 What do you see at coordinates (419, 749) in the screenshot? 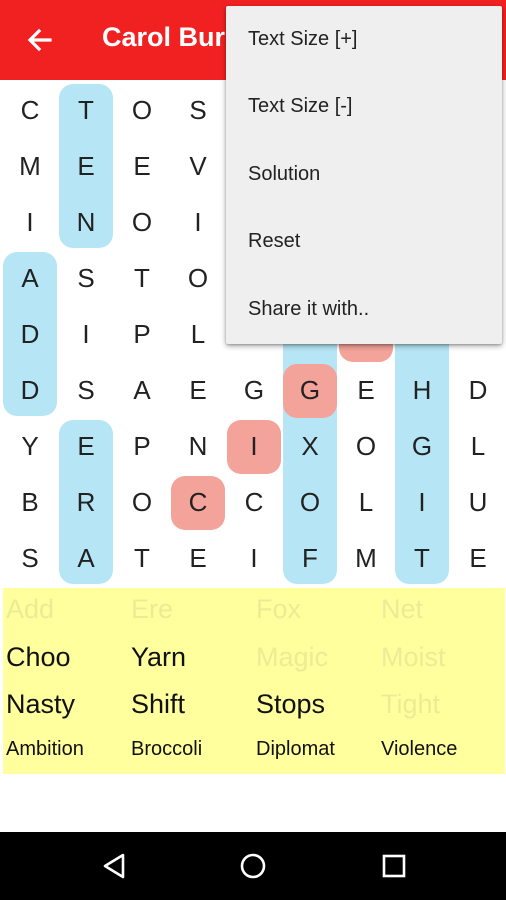
I see `word-item: Violence` at bounding box center [419, 749].